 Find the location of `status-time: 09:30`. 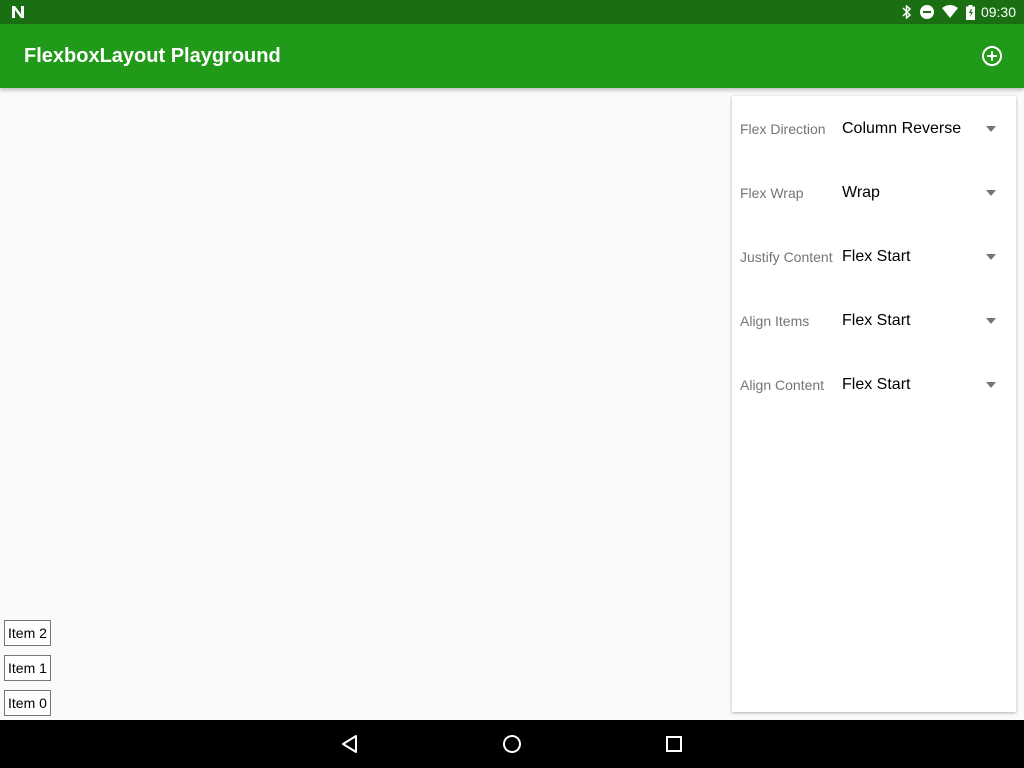

status-time: 09:30 is located at coordinates (998, 12).